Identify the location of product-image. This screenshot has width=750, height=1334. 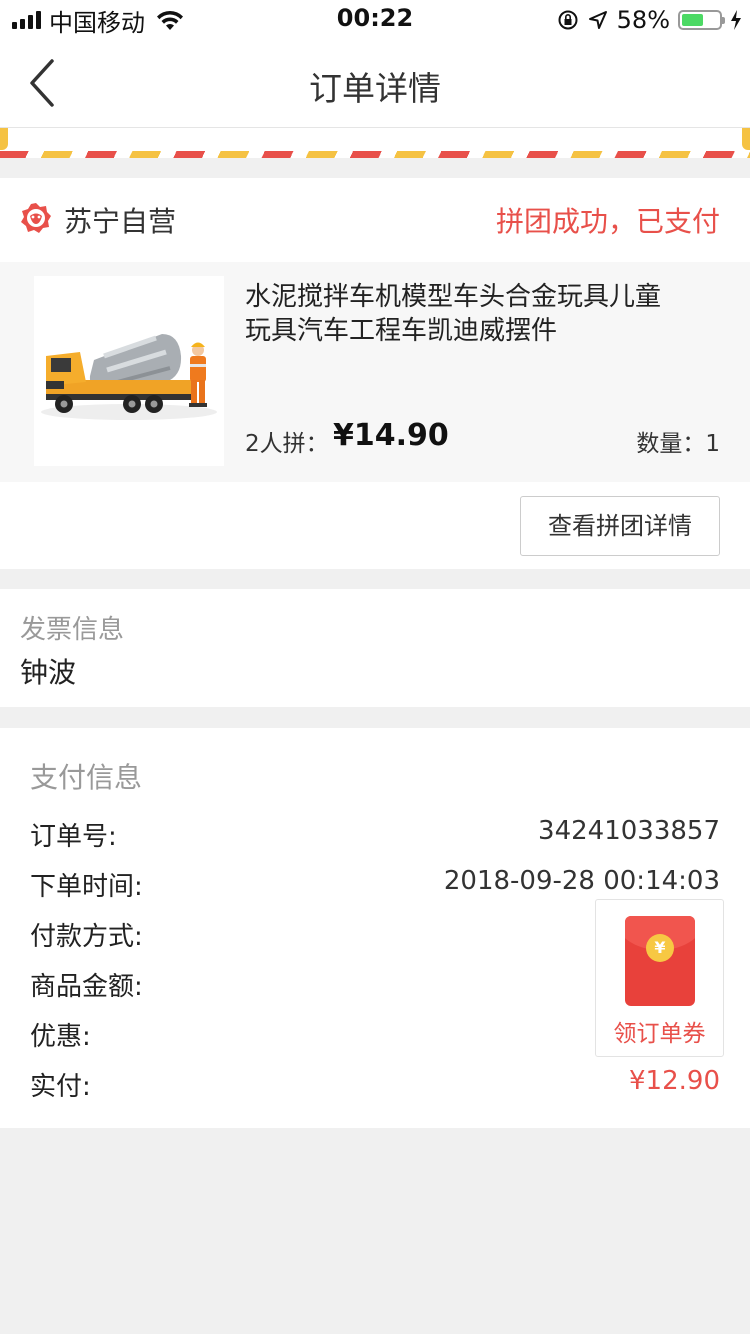
(129, 371).